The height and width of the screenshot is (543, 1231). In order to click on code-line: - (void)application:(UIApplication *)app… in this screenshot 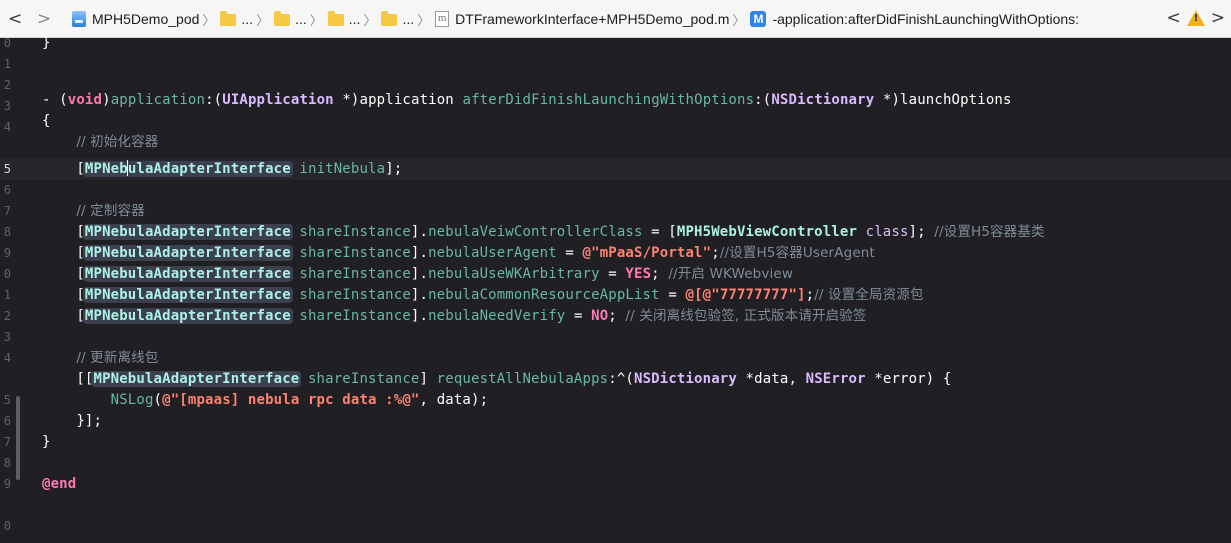, I will do `click(527, 100)`.